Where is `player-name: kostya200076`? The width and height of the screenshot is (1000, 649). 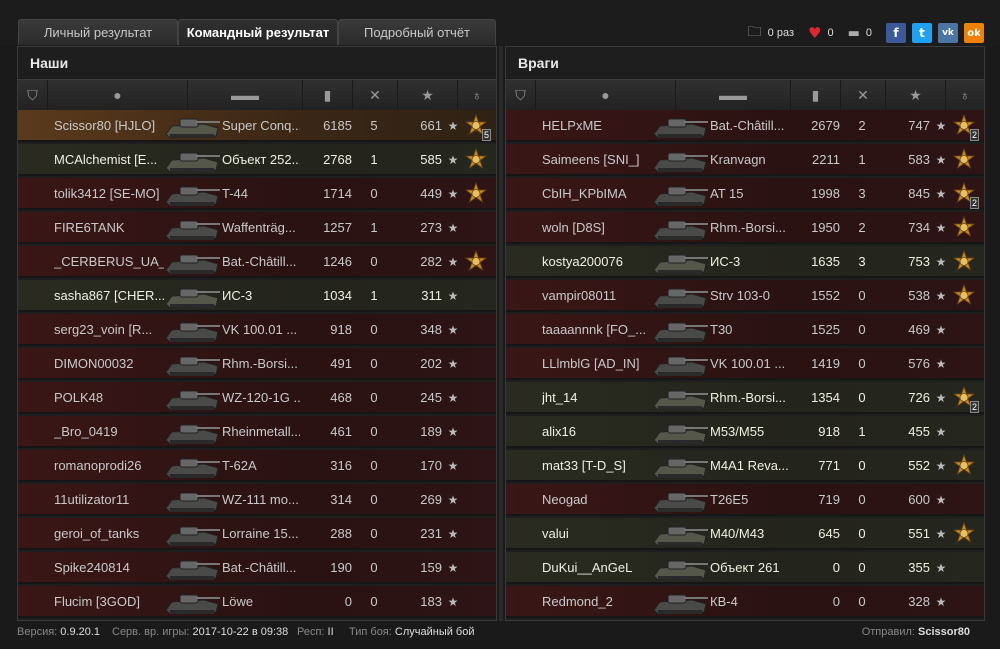 player-name: kostya200076 is located at coordinates (597, 262).